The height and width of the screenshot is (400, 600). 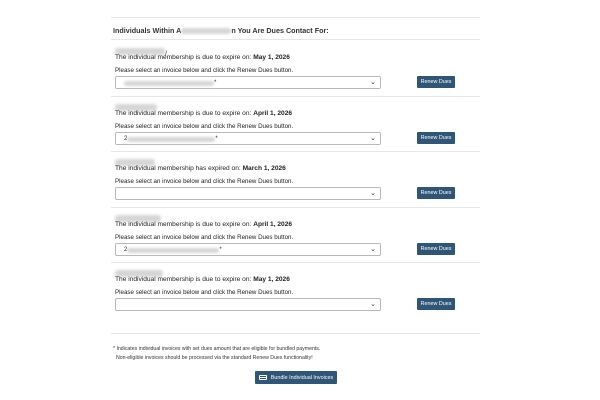 I want to click on heading-prefix: Individuals Within A, so click(x=147, y=30).